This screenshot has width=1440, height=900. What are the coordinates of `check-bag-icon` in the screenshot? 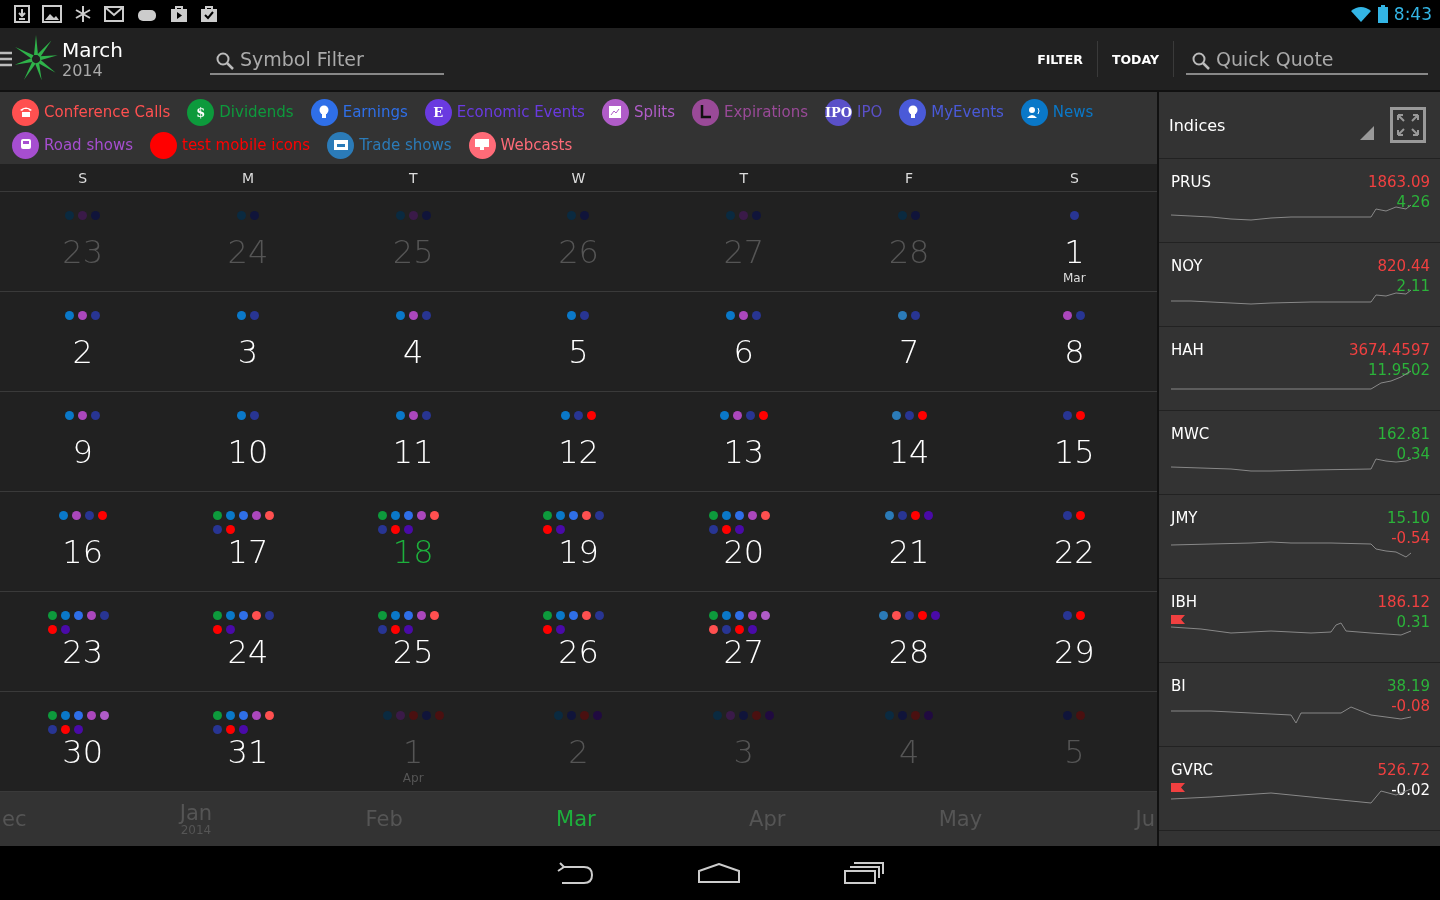 It's located at (209, 14).